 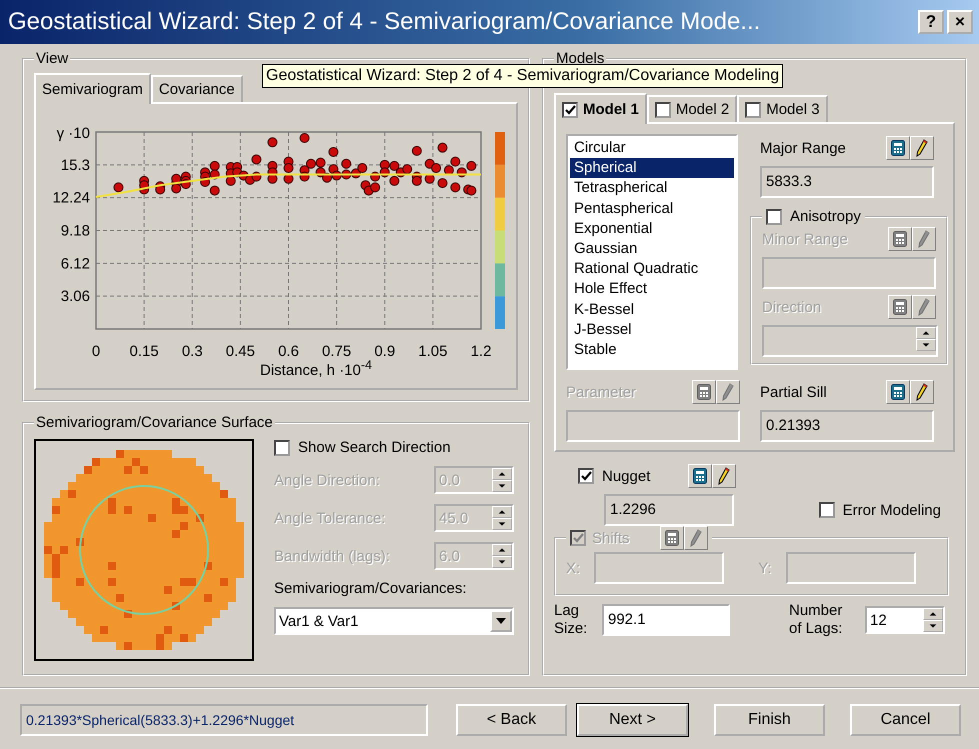 I want to click on partial-sill-field: 0.21393, so click(x=847, y=426).